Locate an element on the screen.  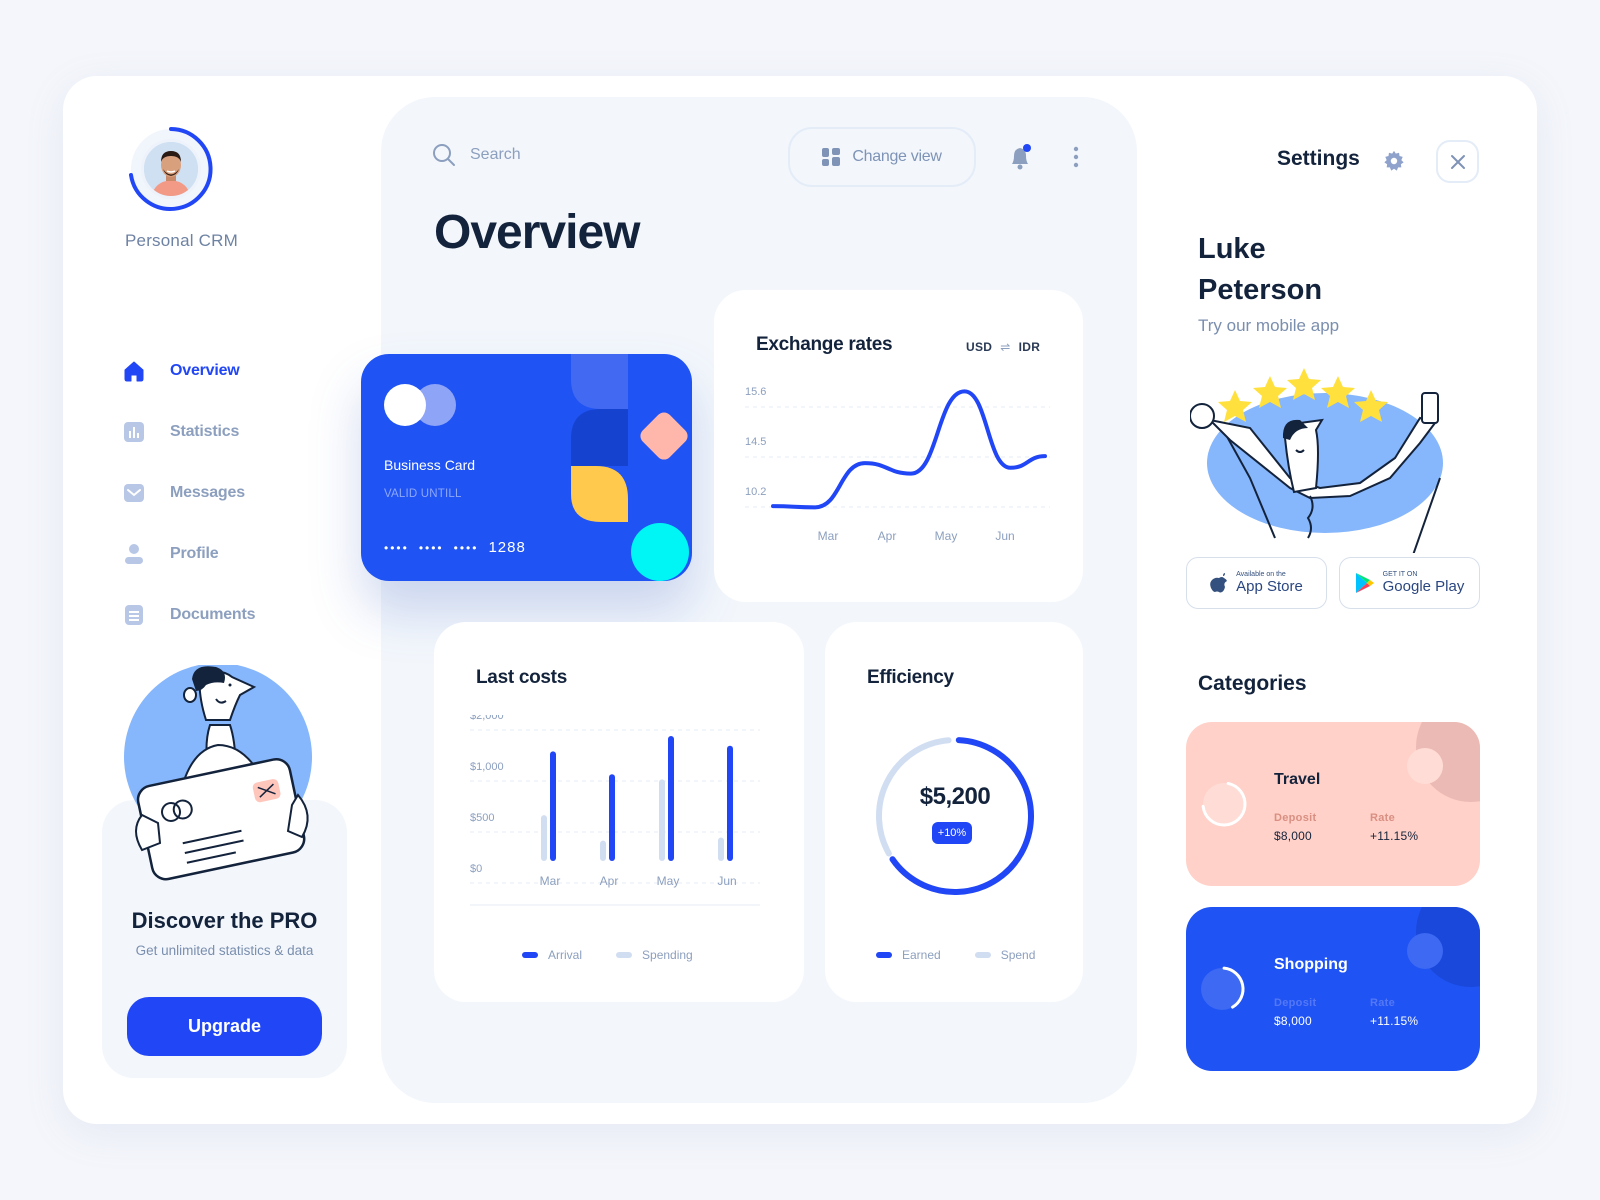
close-button is located at coordinates (1457, 161).